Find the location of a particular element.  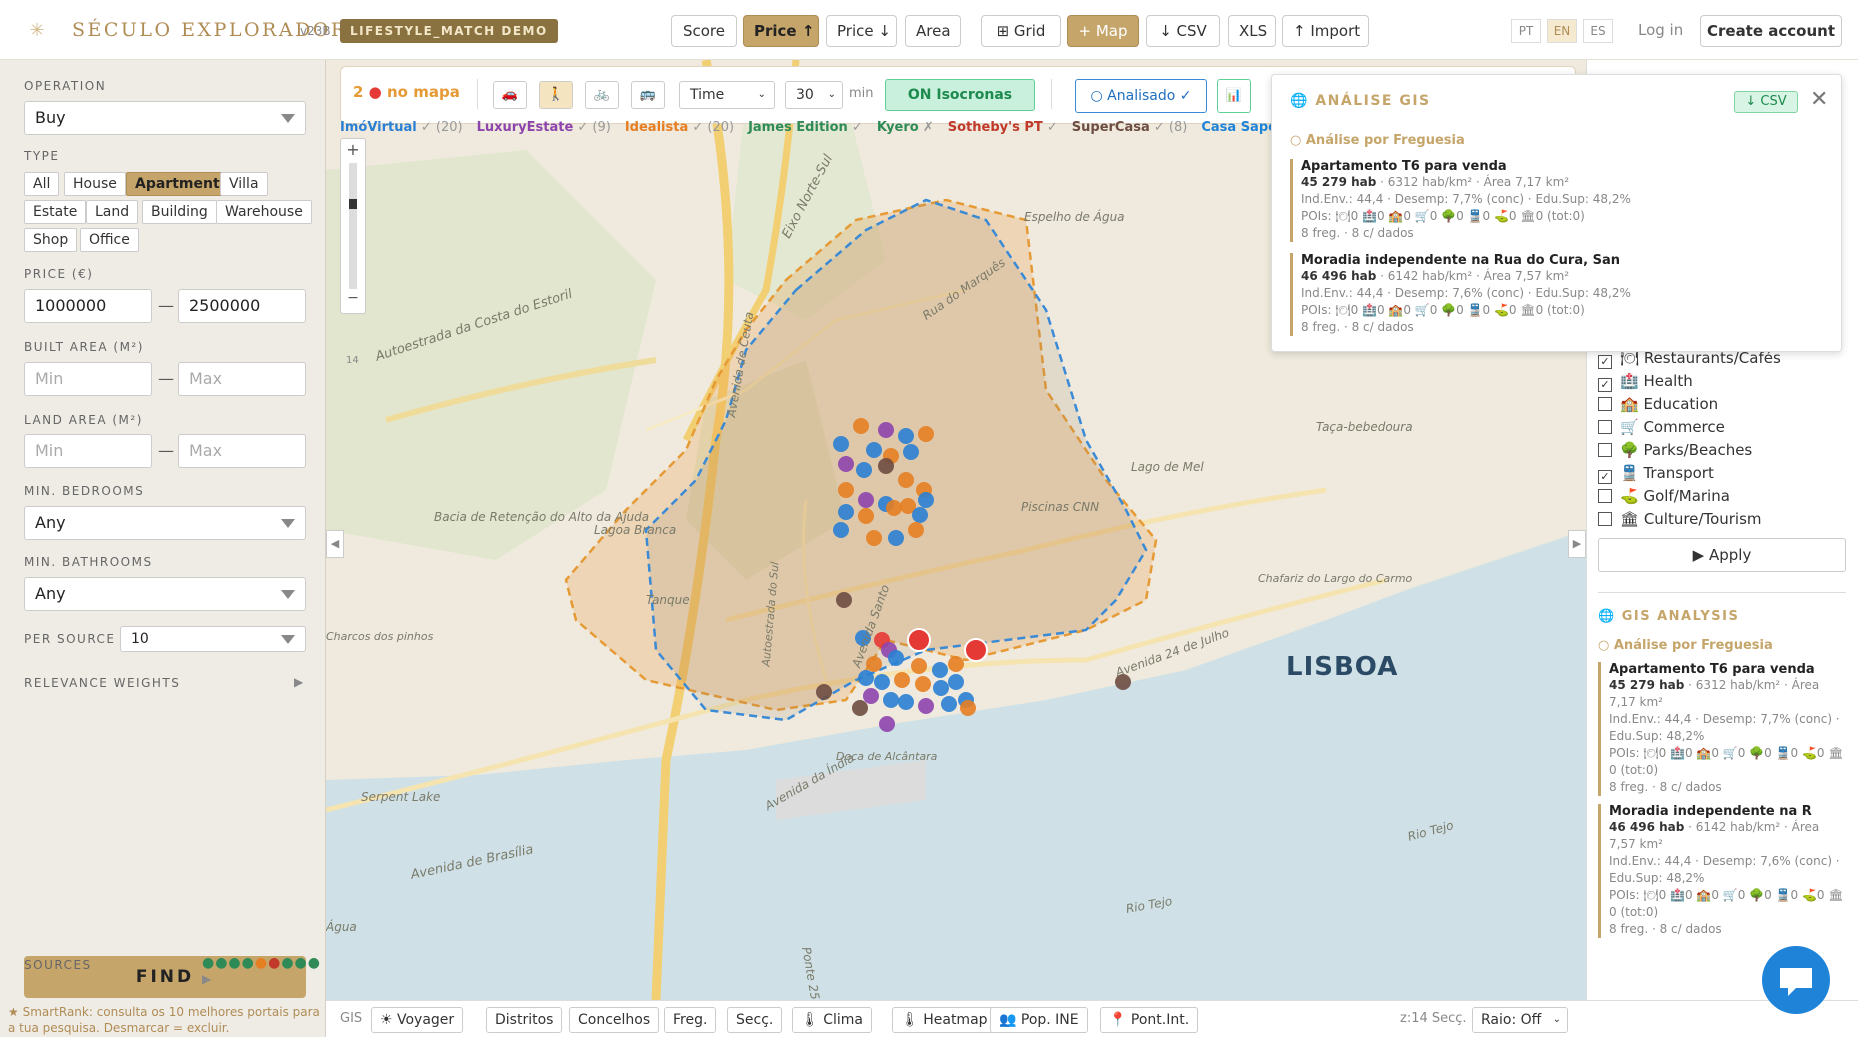

source-status-item: Casa Sapo ✓ is located at coordinates (1238, 127).